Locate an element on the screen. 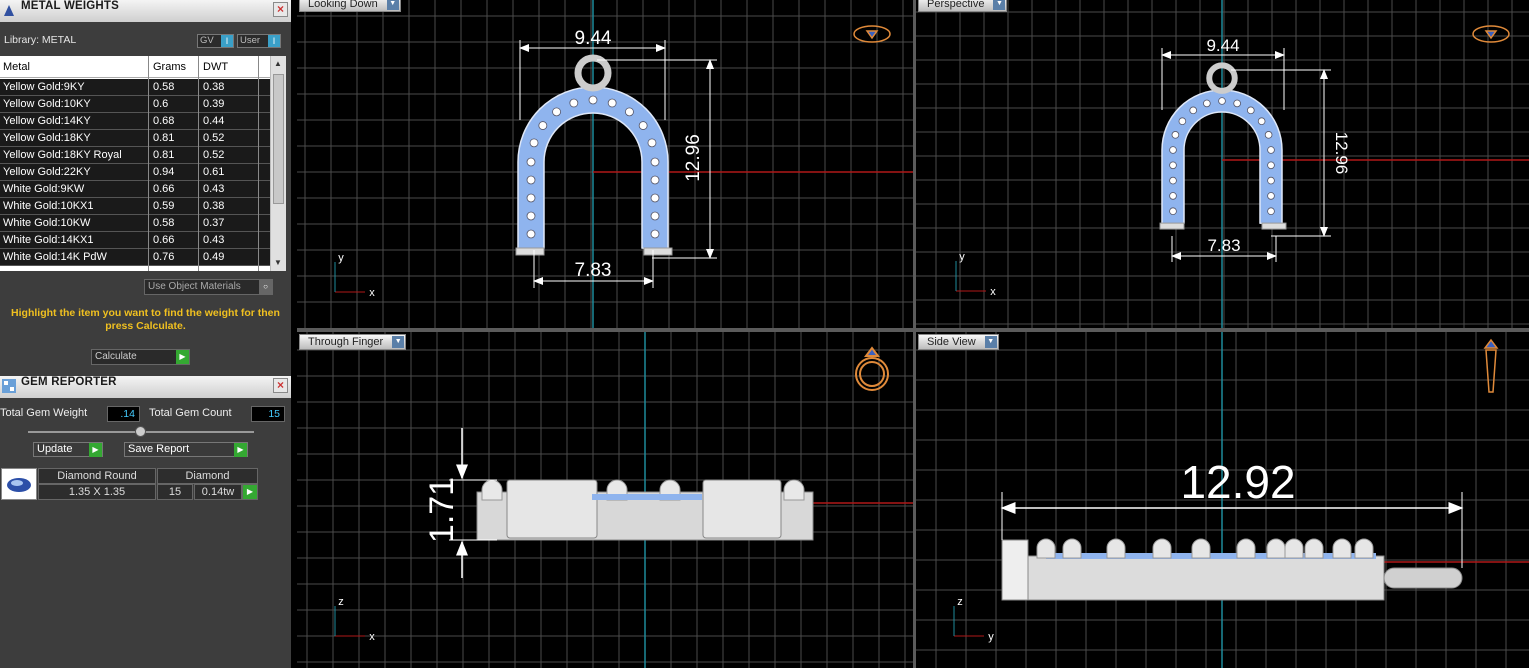  metal-cell-metal: Yellow Gold:14KY is located at coordinates (47, 121).